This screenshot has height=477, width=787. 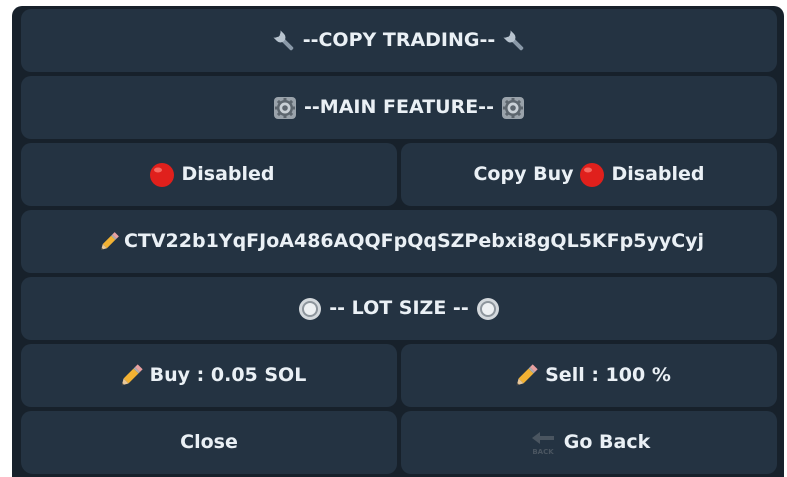 I want to click on lot-size-label: -- LOT SIZE --, so click(x=399, y=308).